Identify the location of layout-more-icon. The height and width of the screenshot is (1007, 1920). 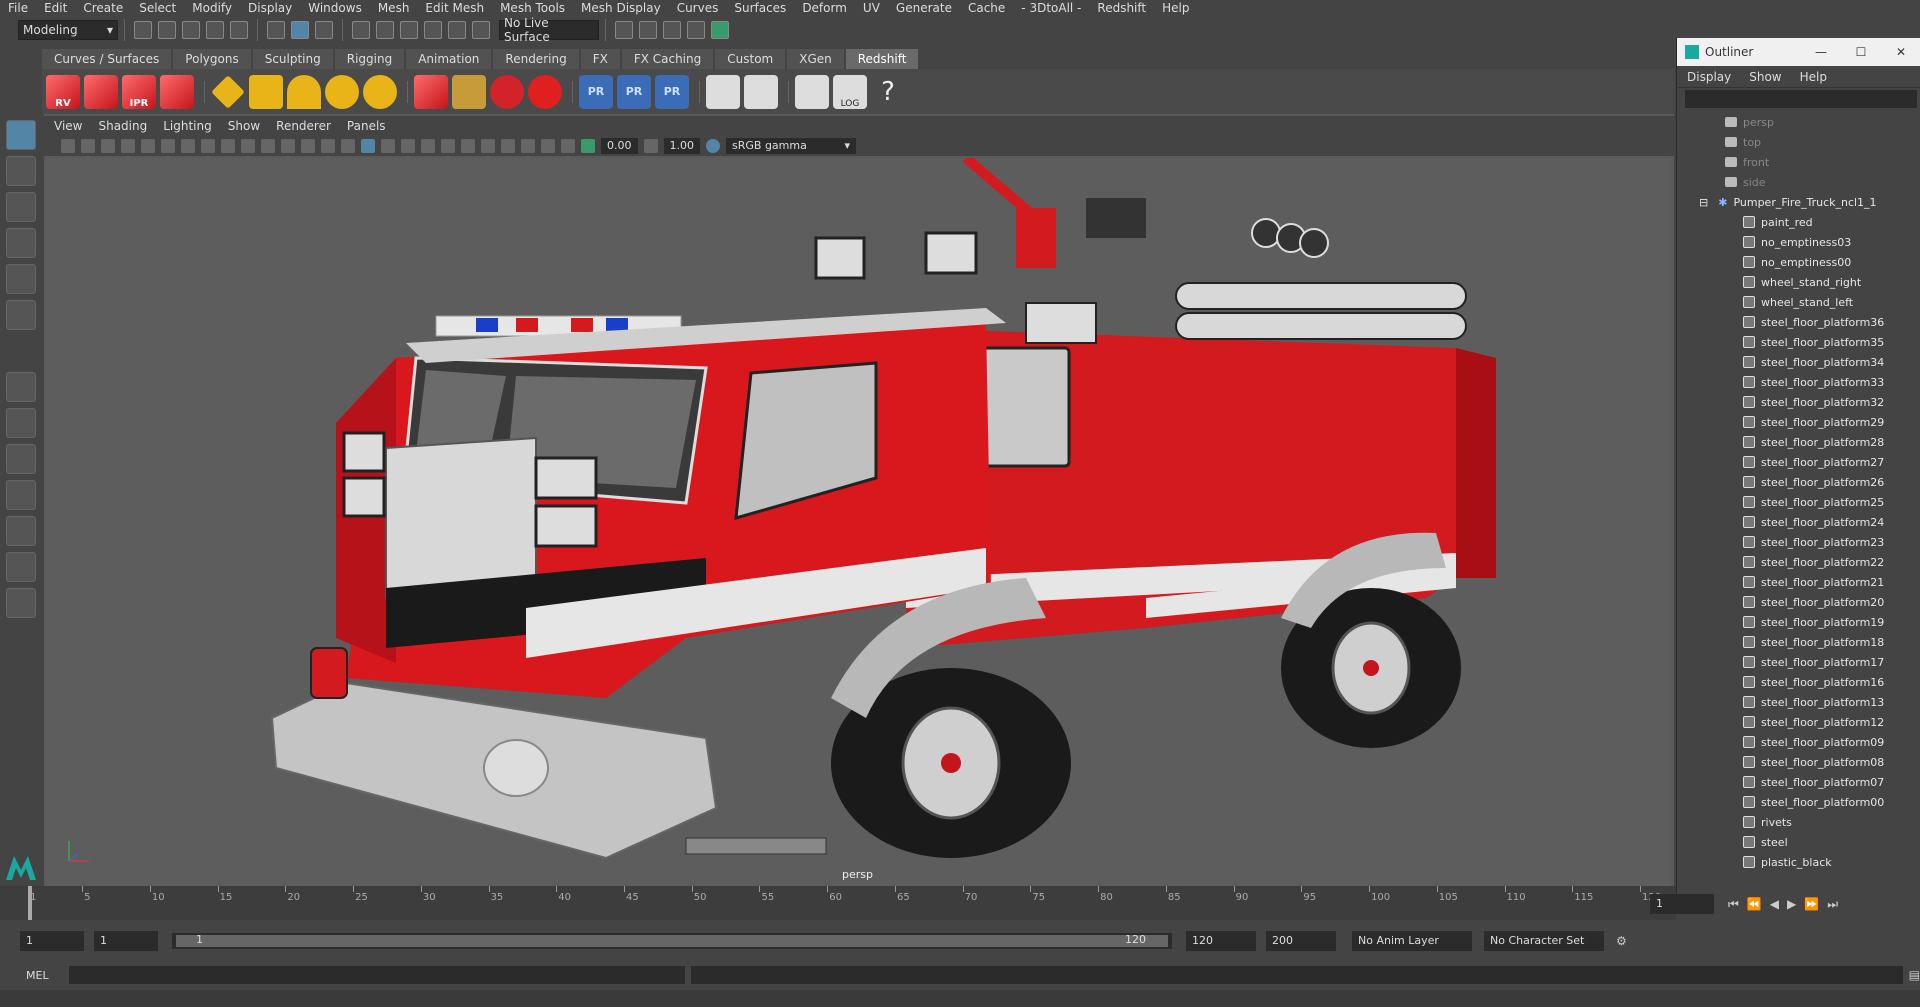
(21, 567).